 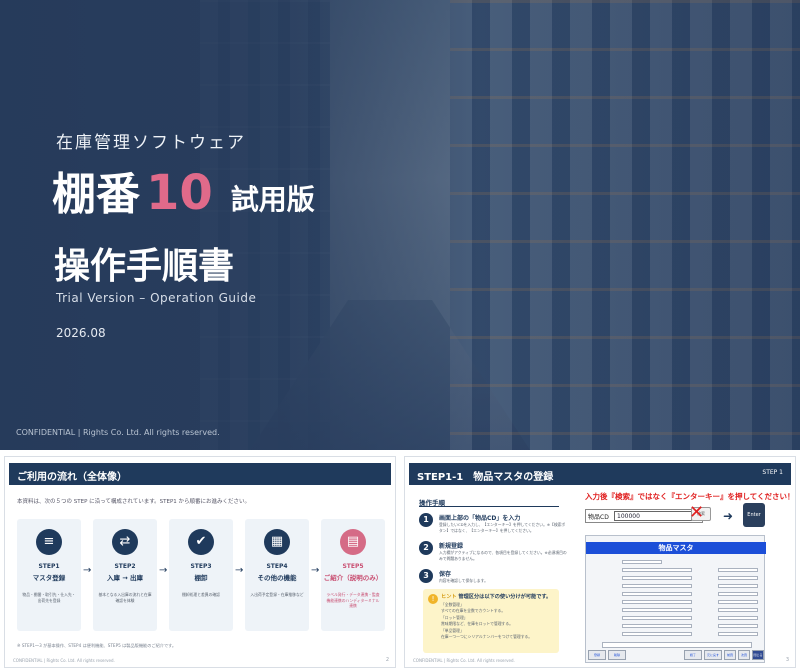 I want to click on procedure-divider, so click(x=489, y=506).